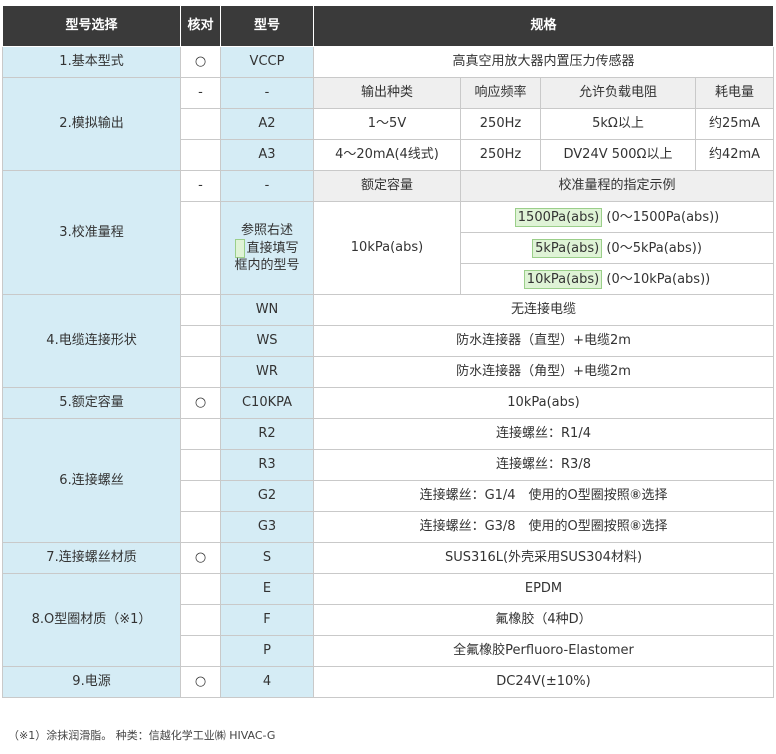  I want to click on reference-line: 直接填写, so click(272, 248).